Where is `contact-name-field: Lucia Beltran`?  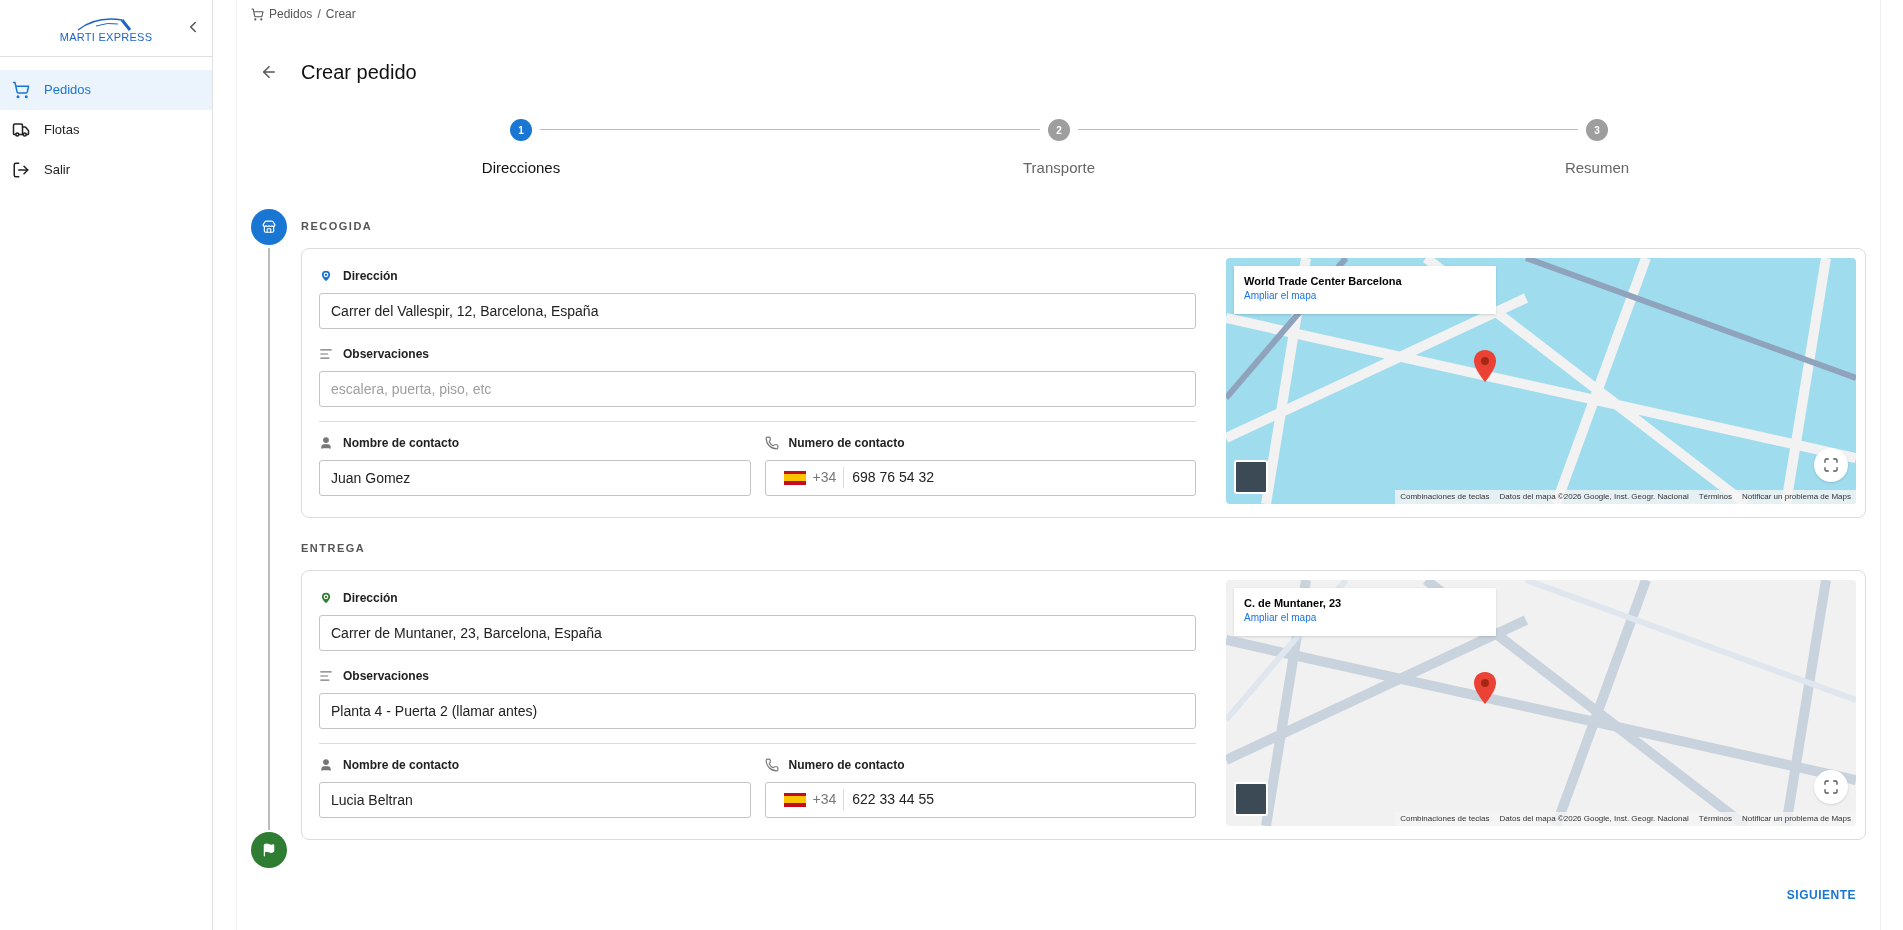 contact-name-field: Lucia Beltran is located at coordinates (535, 799).